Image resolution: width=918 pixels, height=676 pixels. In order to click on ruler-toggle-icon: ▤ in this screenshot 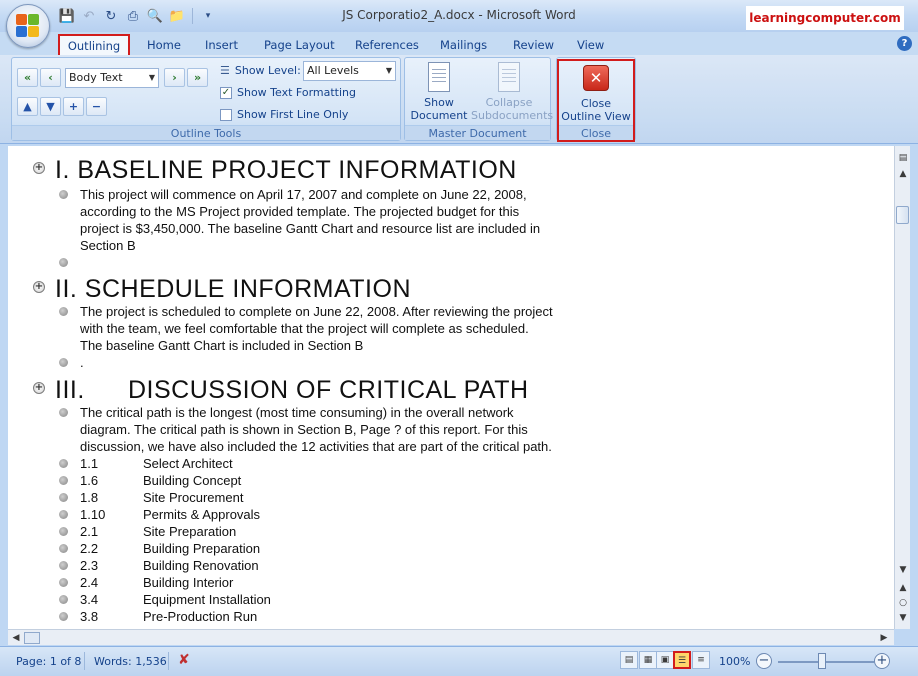, I will do `click(903, 158)`.